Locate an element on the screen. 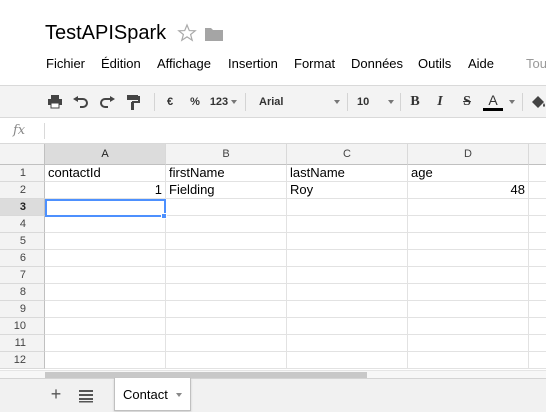 The width and height of the screenshot is (546, 412). row-header-9: 9 is located at coordinates (22, 309).